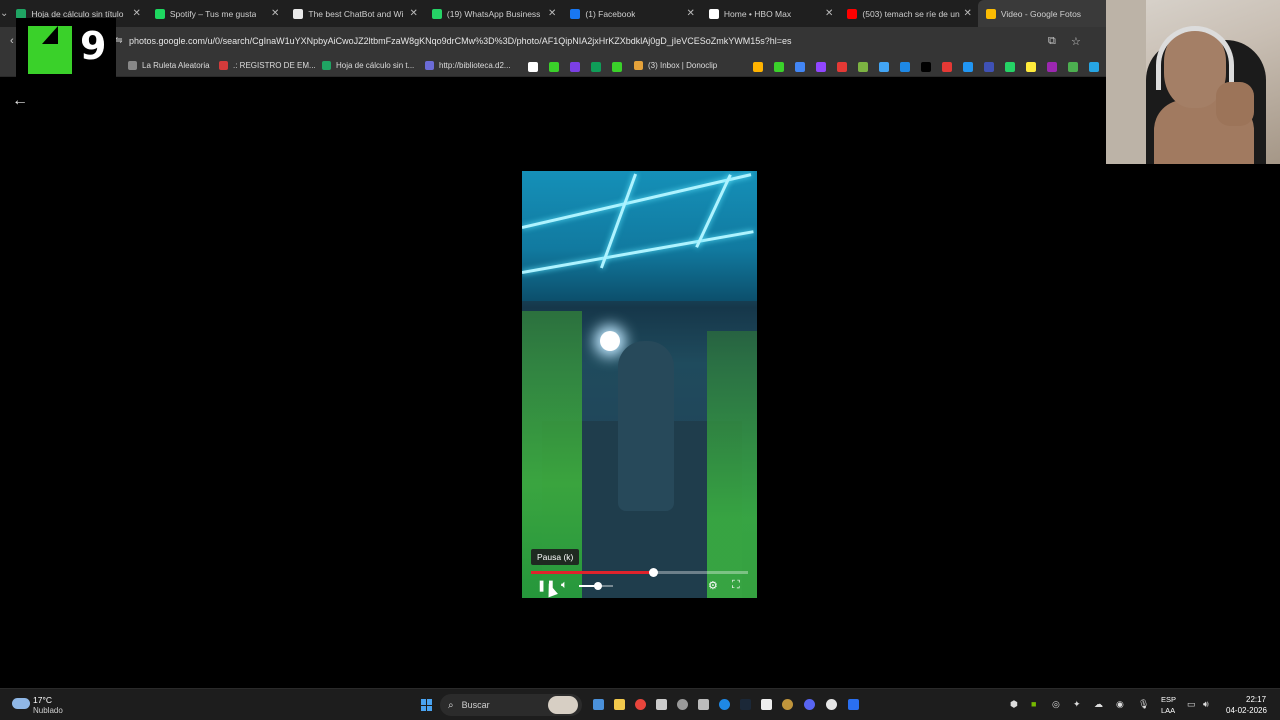 The height and width of the screenshot is (720, 1280). I want to click on tray-icon-2: ◎, so click(1056, 704).